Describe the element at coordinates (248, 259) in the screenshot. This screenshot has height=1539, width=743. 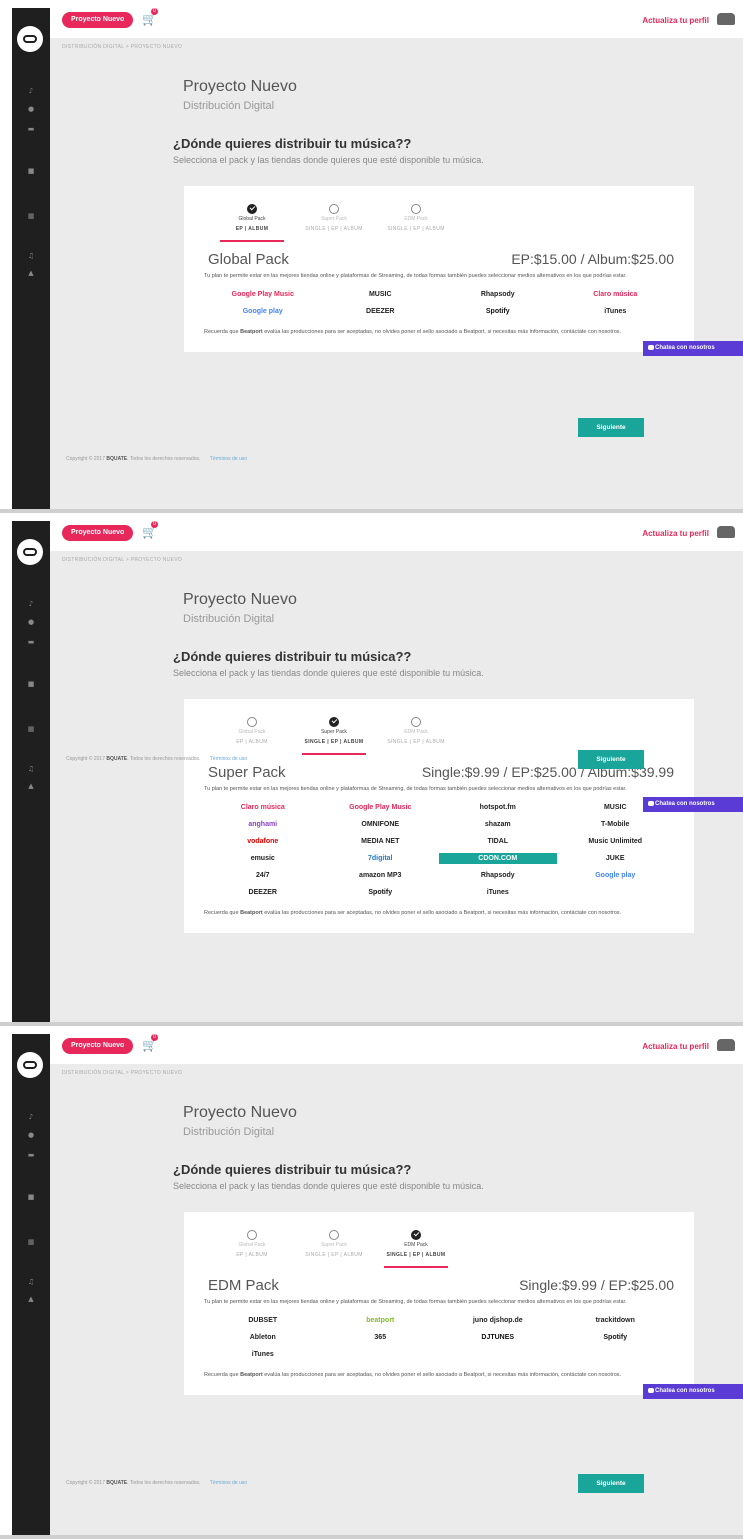
I see `pack-name: Global Pack` at that location.